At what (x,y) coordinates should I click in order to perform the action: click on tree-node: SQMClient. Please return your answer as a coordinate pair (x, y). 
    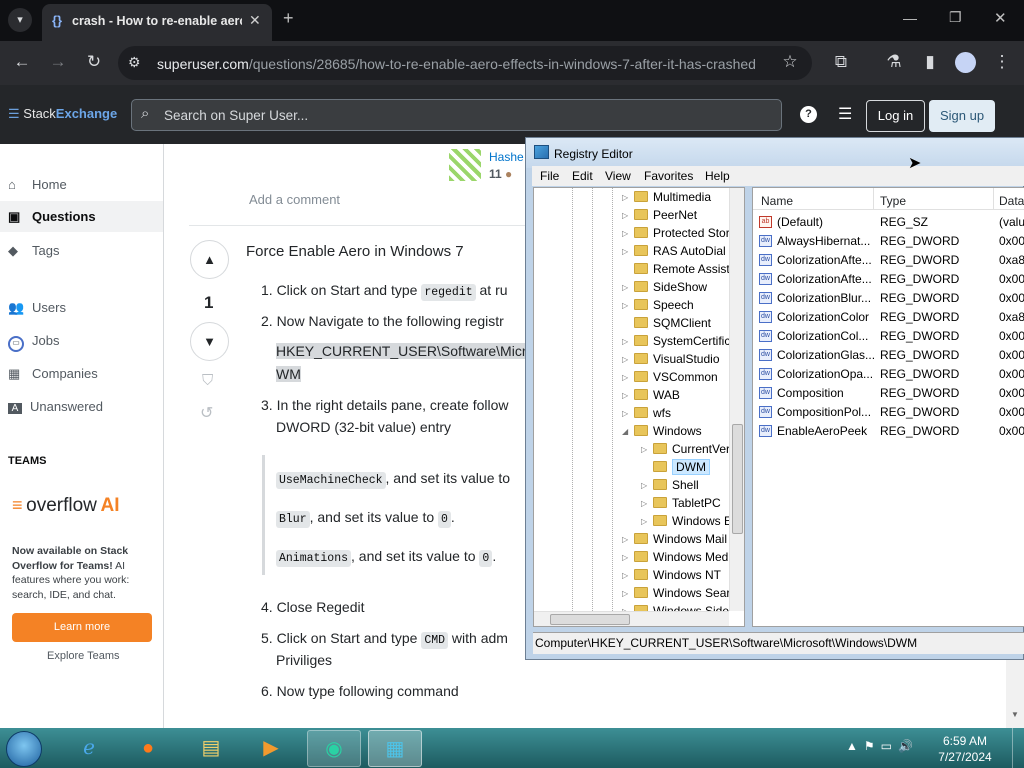
    Looking at the image, I should click on (672, 323).